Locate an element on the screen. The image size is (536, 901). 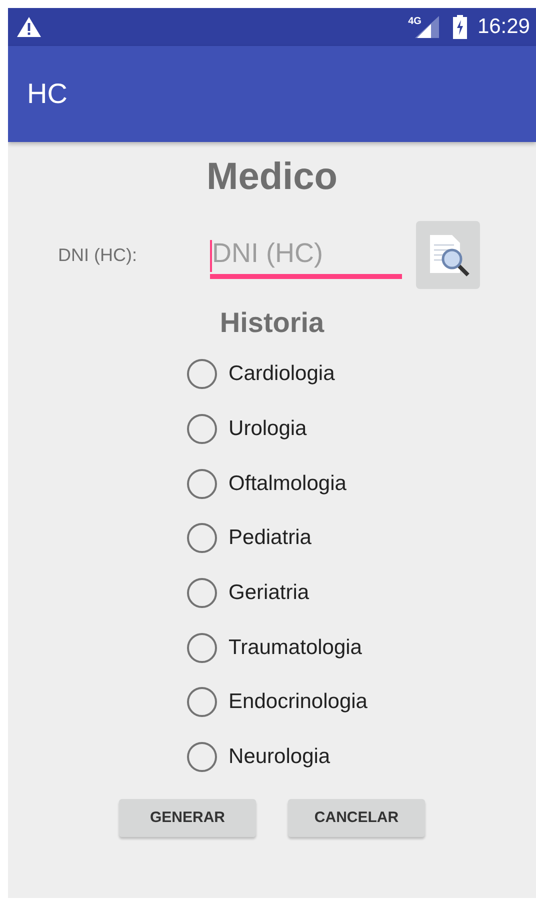
warning-icon is located at coordinates (29, 27).